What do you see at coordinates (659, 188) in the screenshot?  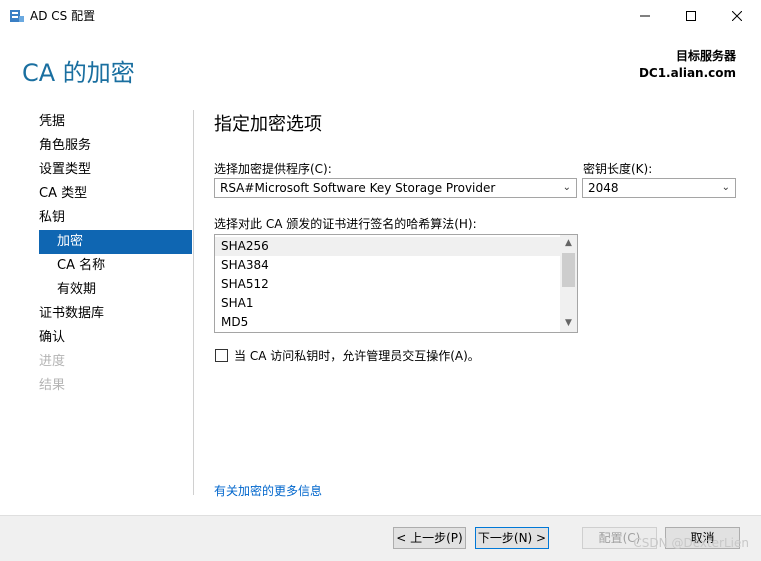 I see `key-length-select: 2048 ⌄` at bounding box center [659, 188].